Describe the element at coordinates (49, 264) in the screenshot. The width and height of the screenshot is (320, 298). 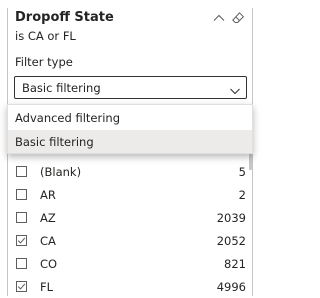
I see `value-label: CO` at that location.